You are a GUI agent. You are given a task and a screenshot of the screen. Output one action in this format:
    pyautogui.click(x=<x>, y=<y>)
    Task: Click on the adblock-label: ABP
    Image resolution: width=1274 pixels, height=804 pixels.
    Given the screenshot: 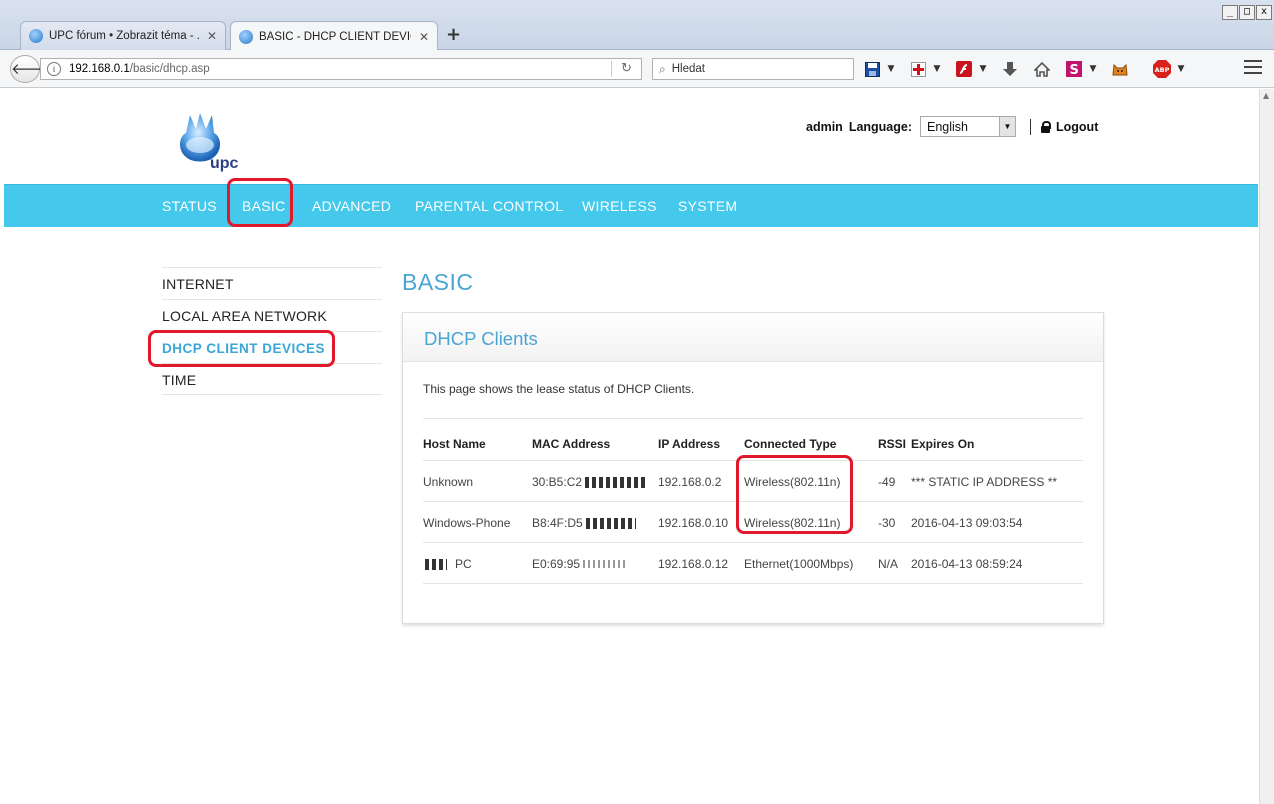 What is the action you would take?
    pyautogui.click(x=1162, y=70)
    